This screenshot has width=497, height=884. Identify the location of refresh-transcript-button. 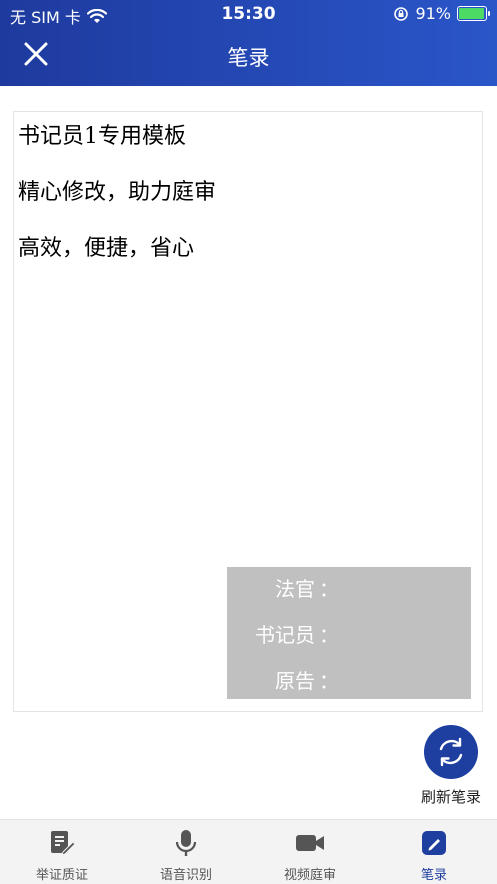
(451, 752).